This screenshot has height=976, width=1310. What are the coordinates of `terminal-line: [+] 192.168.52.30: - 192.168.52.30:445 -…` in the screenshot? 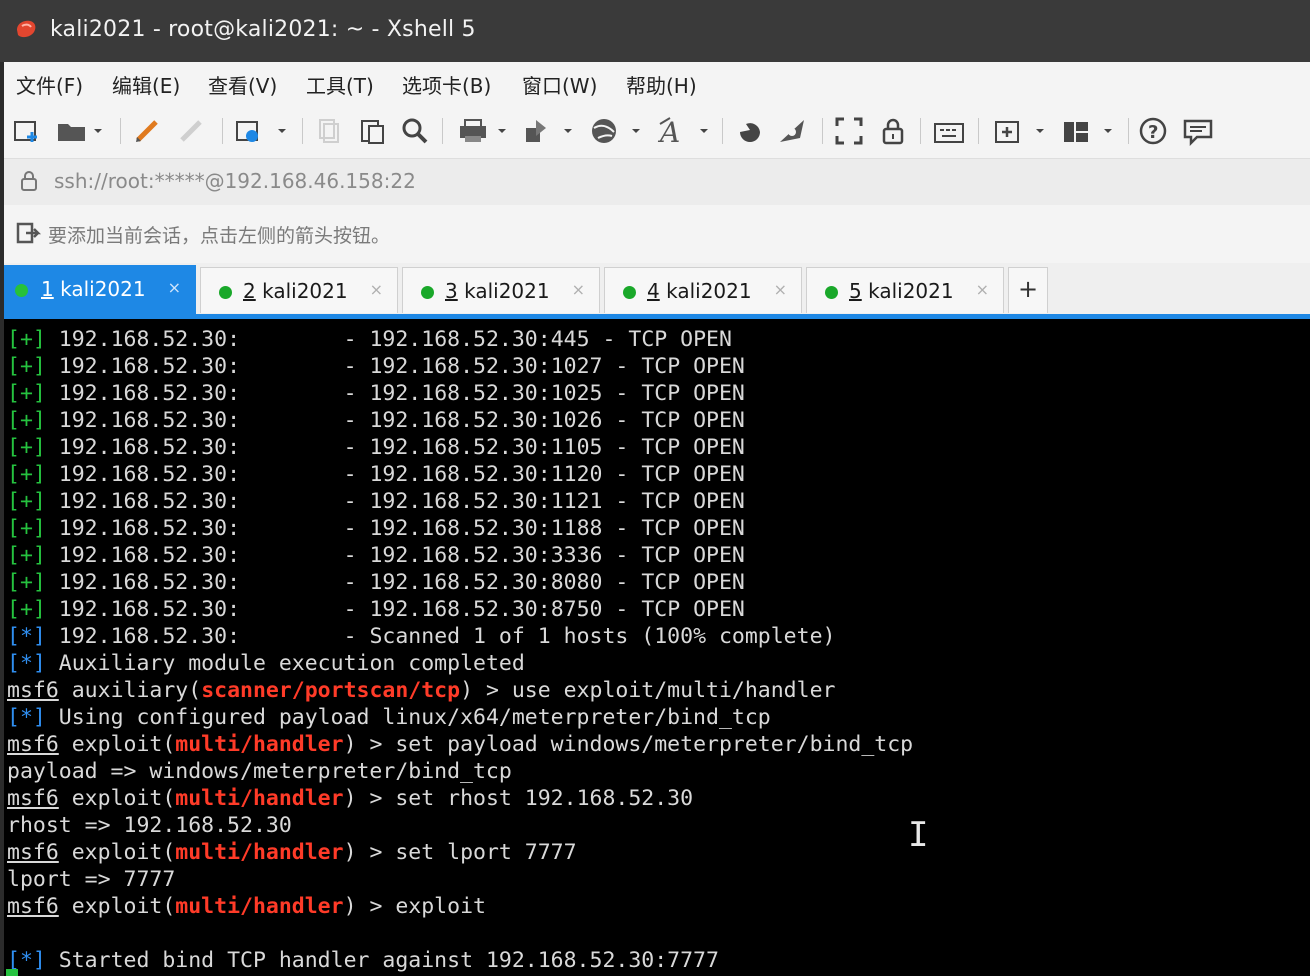 It's located at (369, 339).